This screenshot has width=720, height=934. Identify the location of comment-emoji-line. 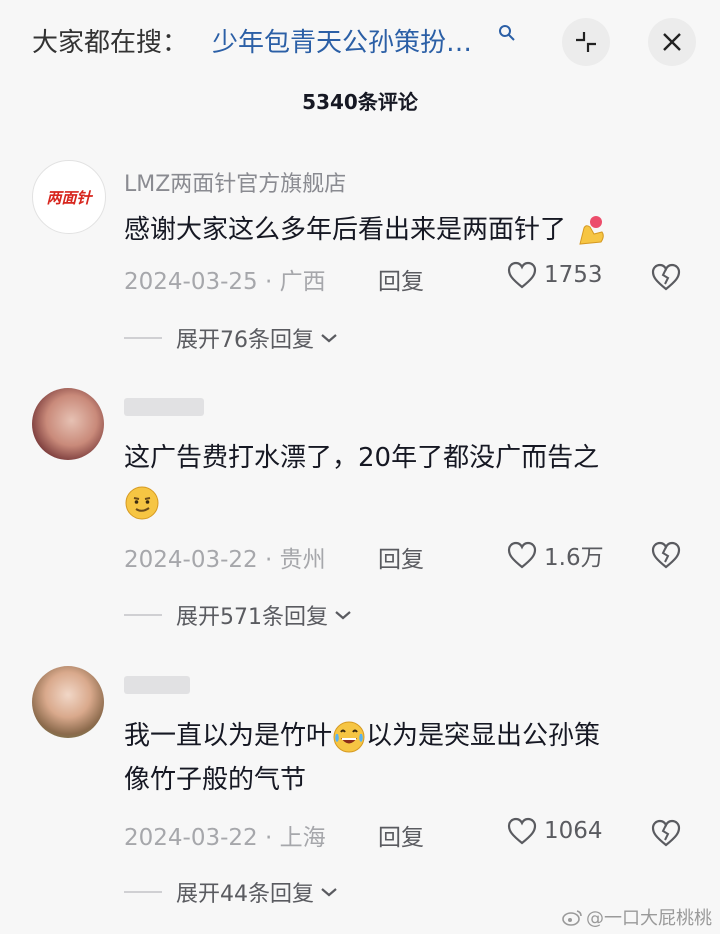
(404, 502).